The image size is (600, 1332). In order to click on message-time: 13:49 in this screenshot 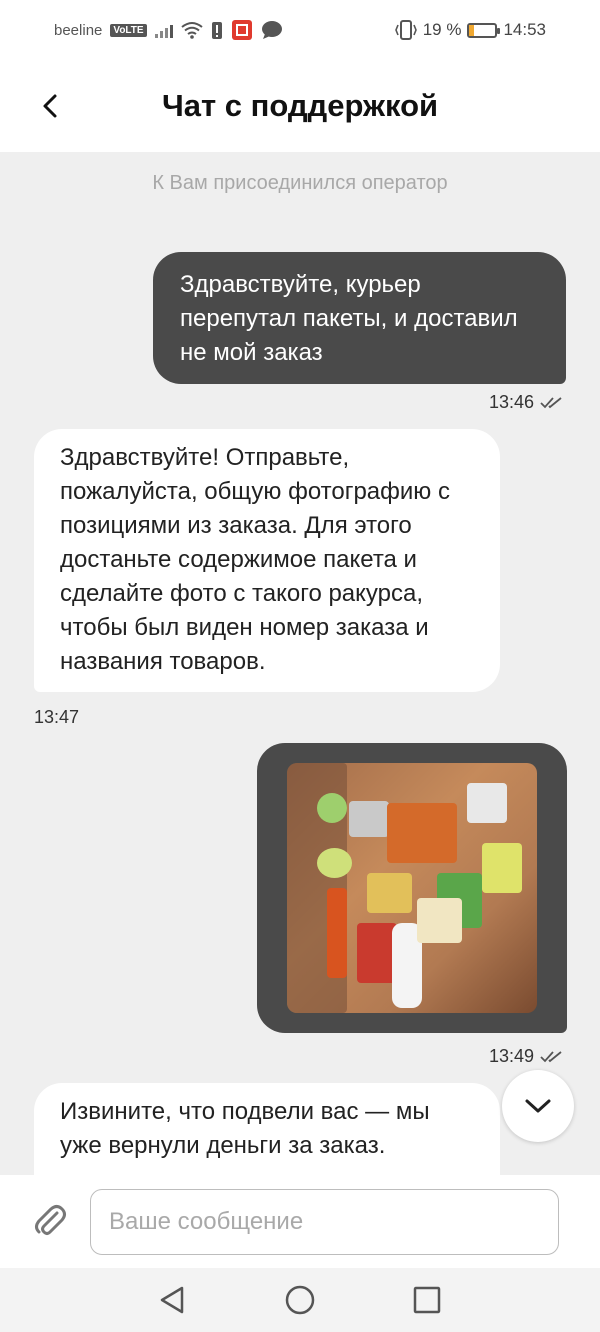, I will do `click(511, 1056)`.